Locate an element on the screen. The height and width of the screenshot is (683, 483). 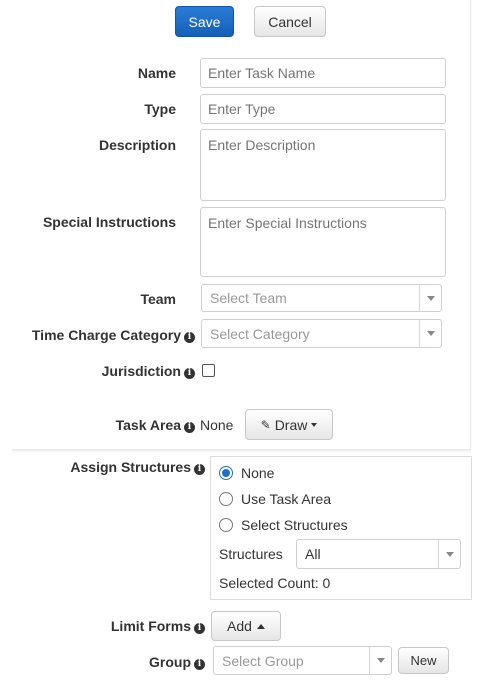
type-label: Type is located at coordinates (160, 109).